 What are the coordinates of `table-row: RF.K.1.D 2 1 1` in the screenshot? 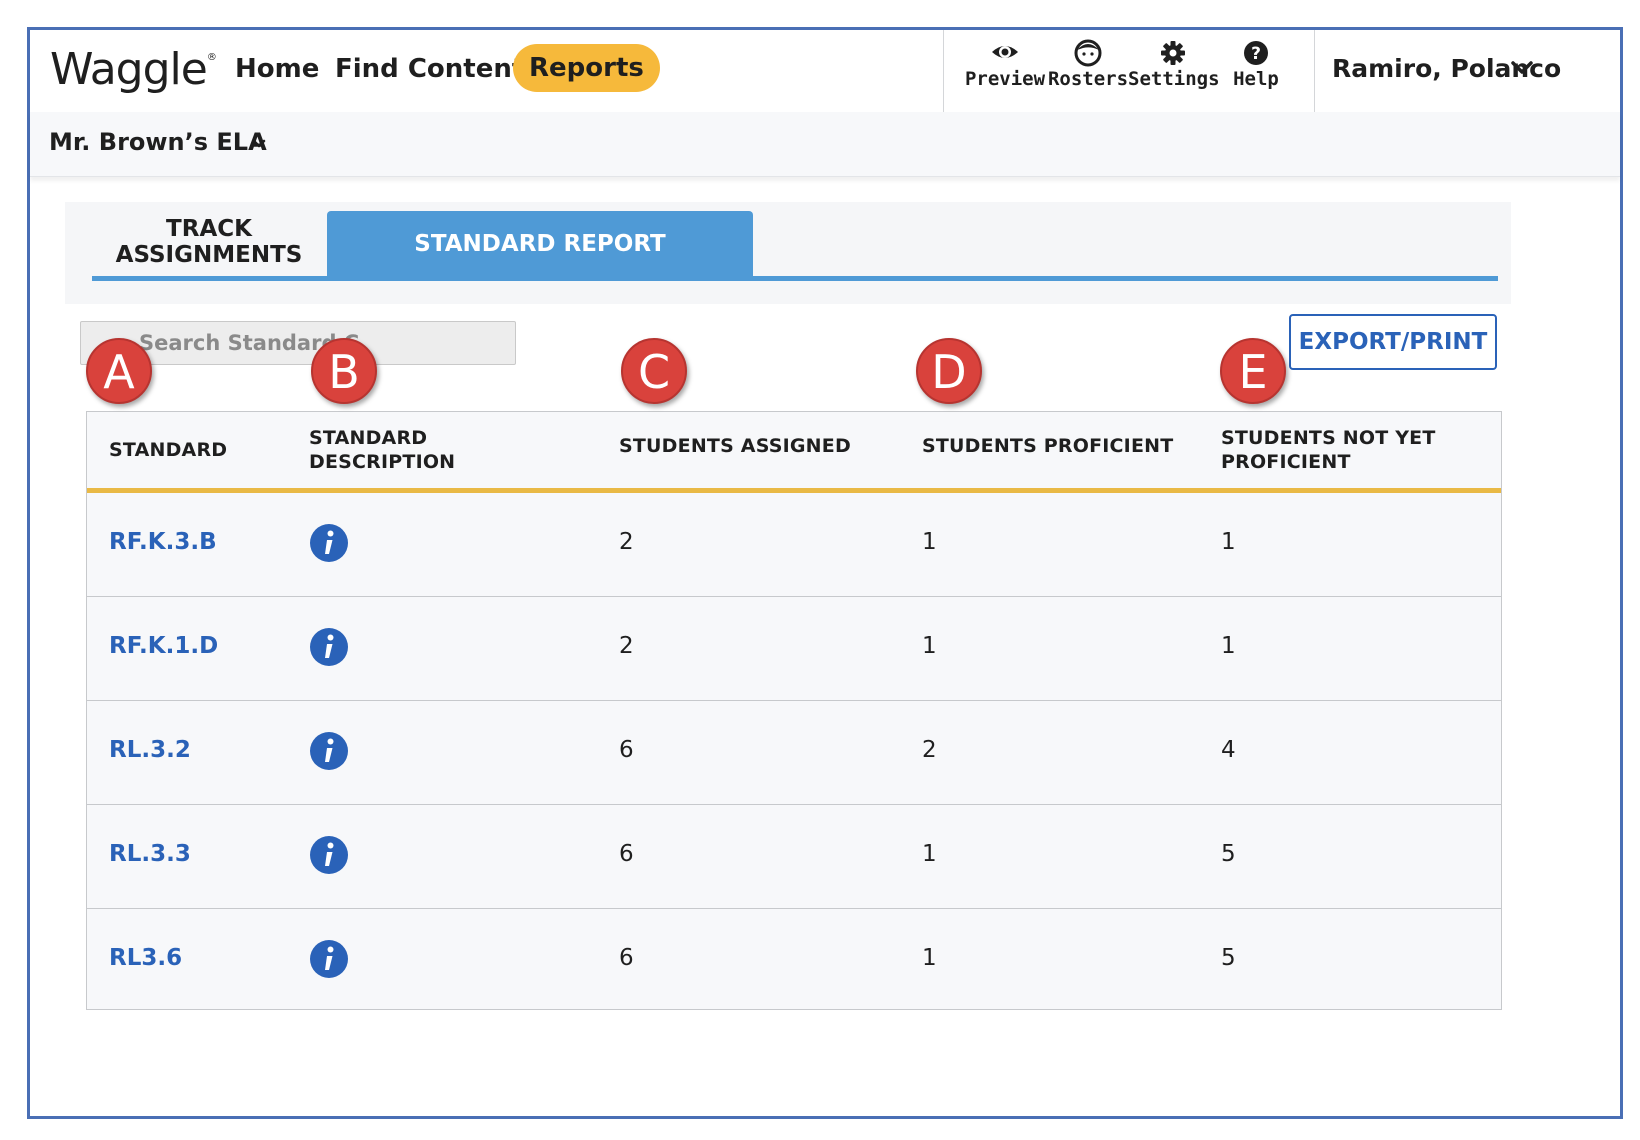 It's located at (794, 649).